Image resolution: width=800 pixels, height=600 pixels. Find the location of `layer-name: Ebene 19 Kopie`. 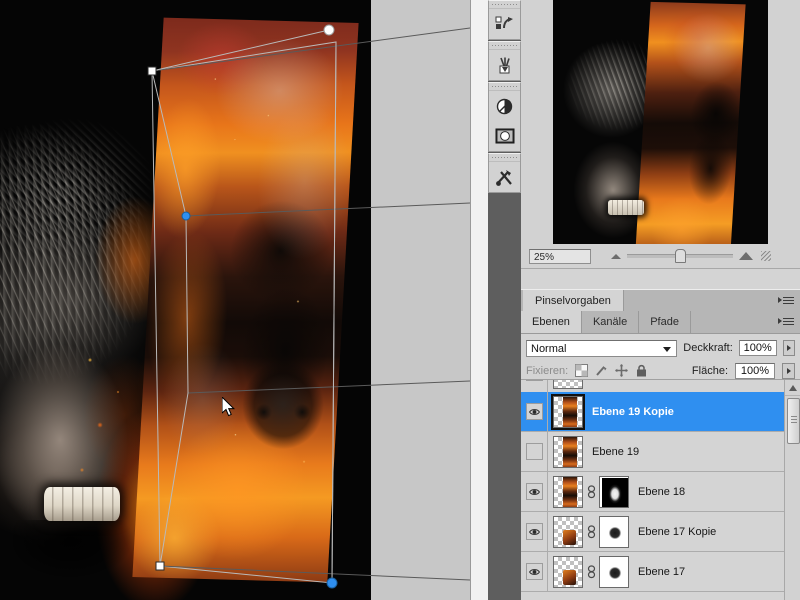

layer-name: Ebene 19 Kopie is located at coordinates (633, 411).